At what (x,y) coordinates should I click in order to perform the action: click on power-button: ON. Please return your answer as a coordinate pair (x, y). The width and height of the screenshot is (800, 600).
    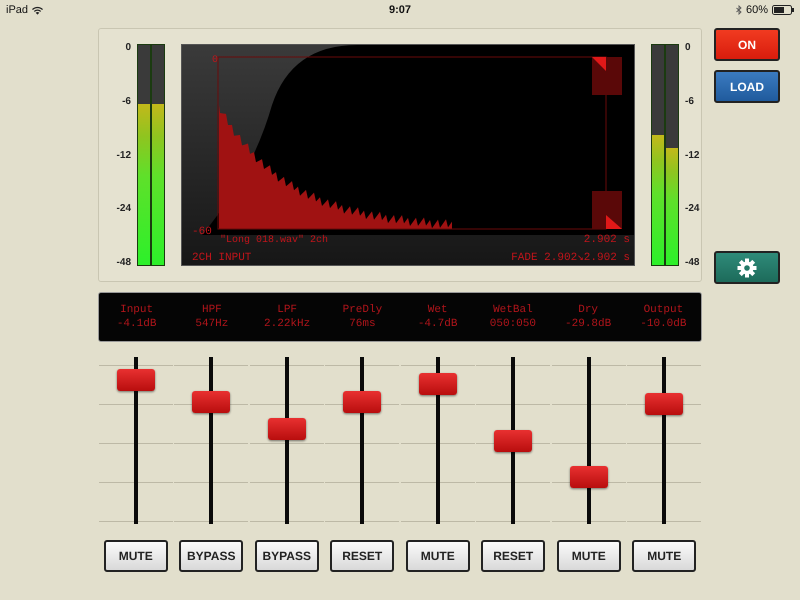
    Looking at the image, I should click on (747, 44).